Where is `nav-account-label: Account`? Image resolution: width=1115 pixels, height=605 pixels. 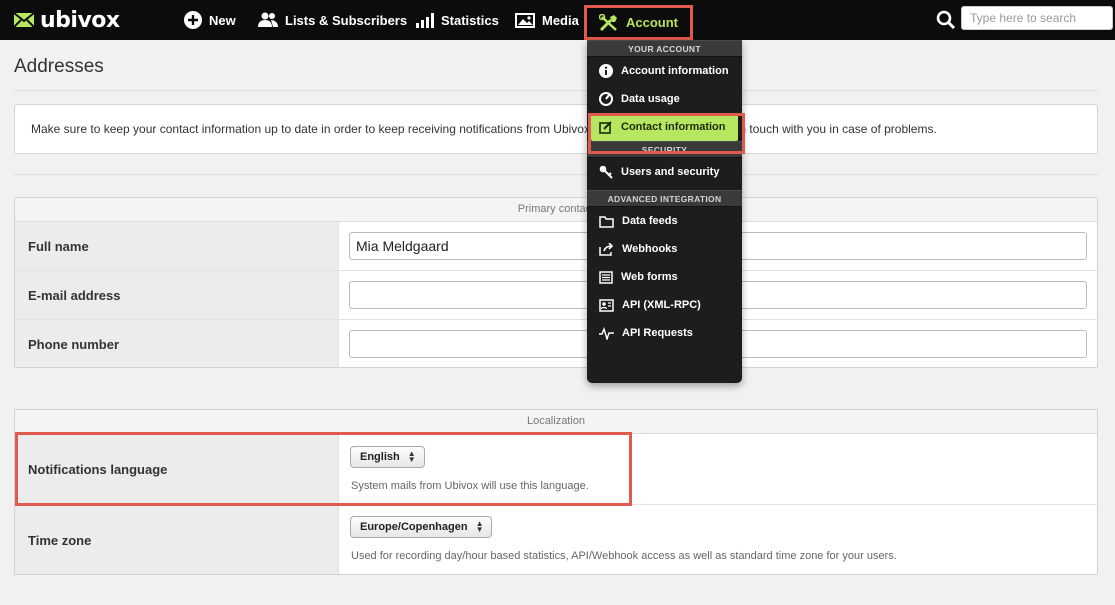 nav-account-label: Account is located at coordinates (652, 22).